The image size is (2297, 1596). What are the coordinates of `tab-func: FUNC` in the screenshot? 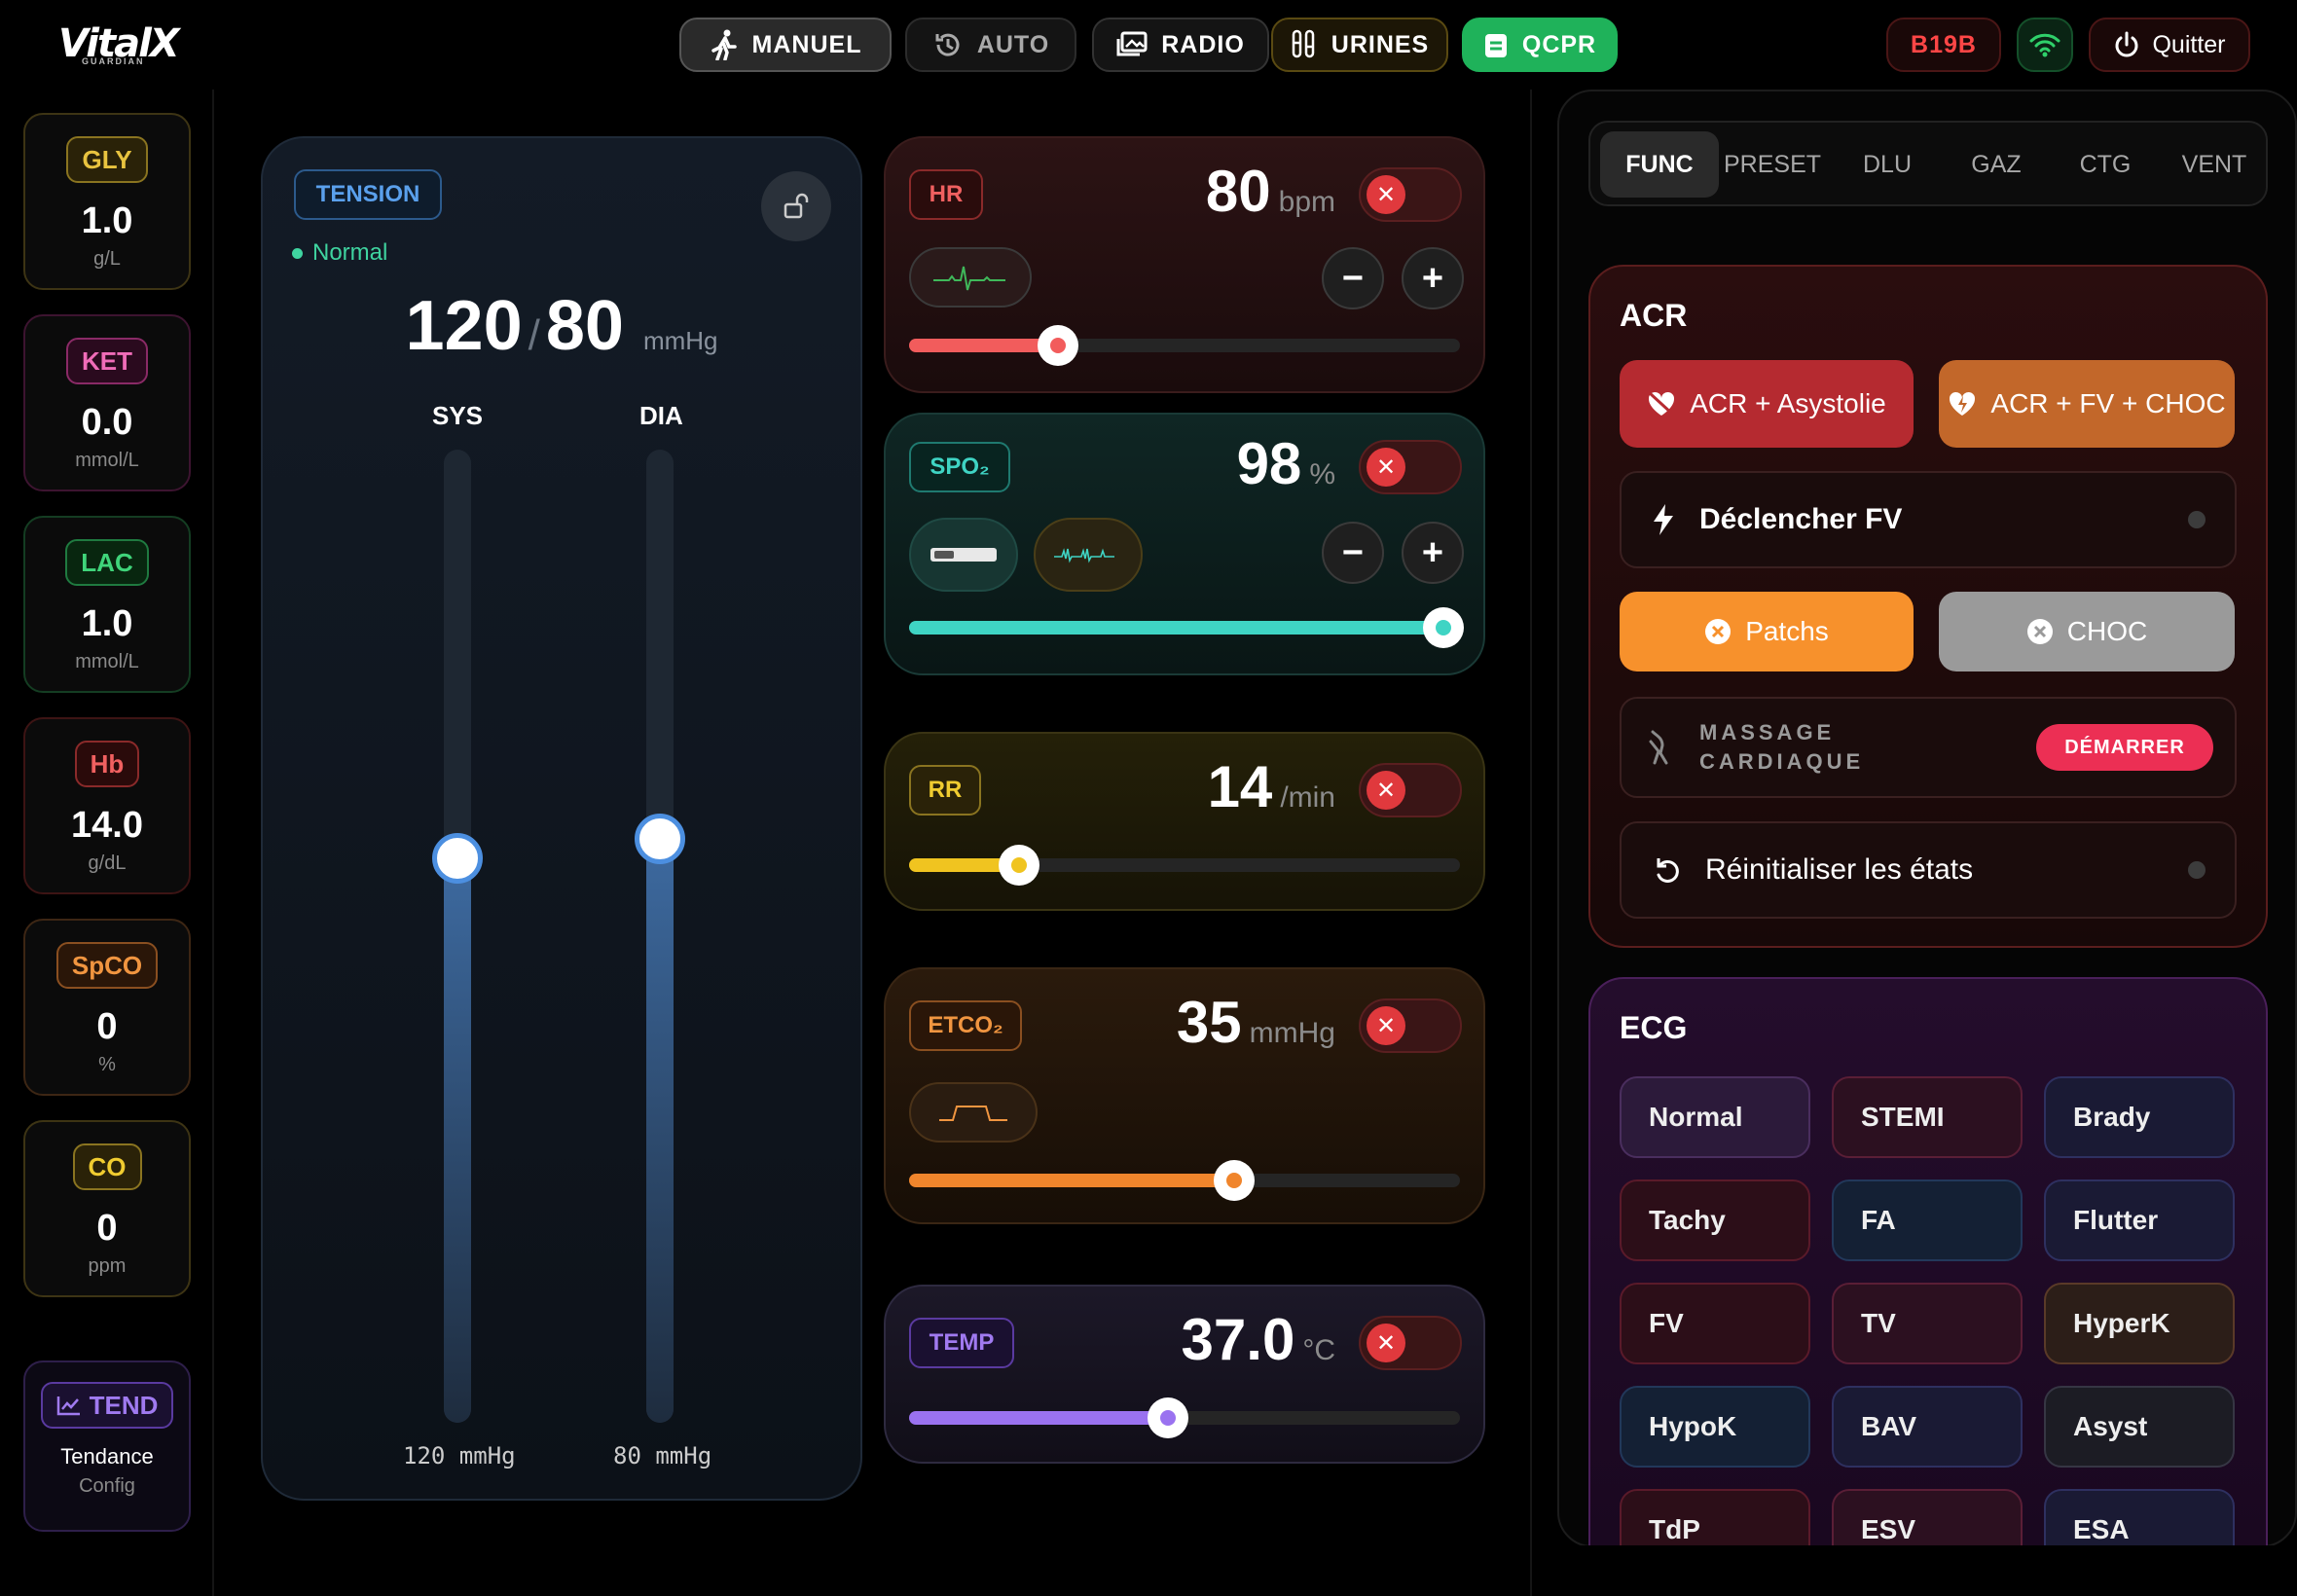 It's located at (1659, 164).